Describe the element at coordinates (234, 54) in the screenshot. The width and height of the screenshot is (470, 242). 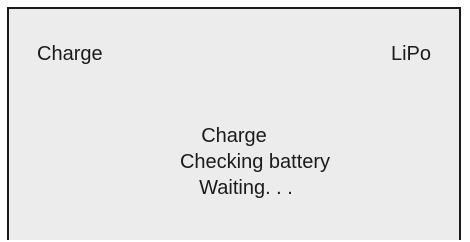
I see `top-status-row: Charge LiPo` at that location.